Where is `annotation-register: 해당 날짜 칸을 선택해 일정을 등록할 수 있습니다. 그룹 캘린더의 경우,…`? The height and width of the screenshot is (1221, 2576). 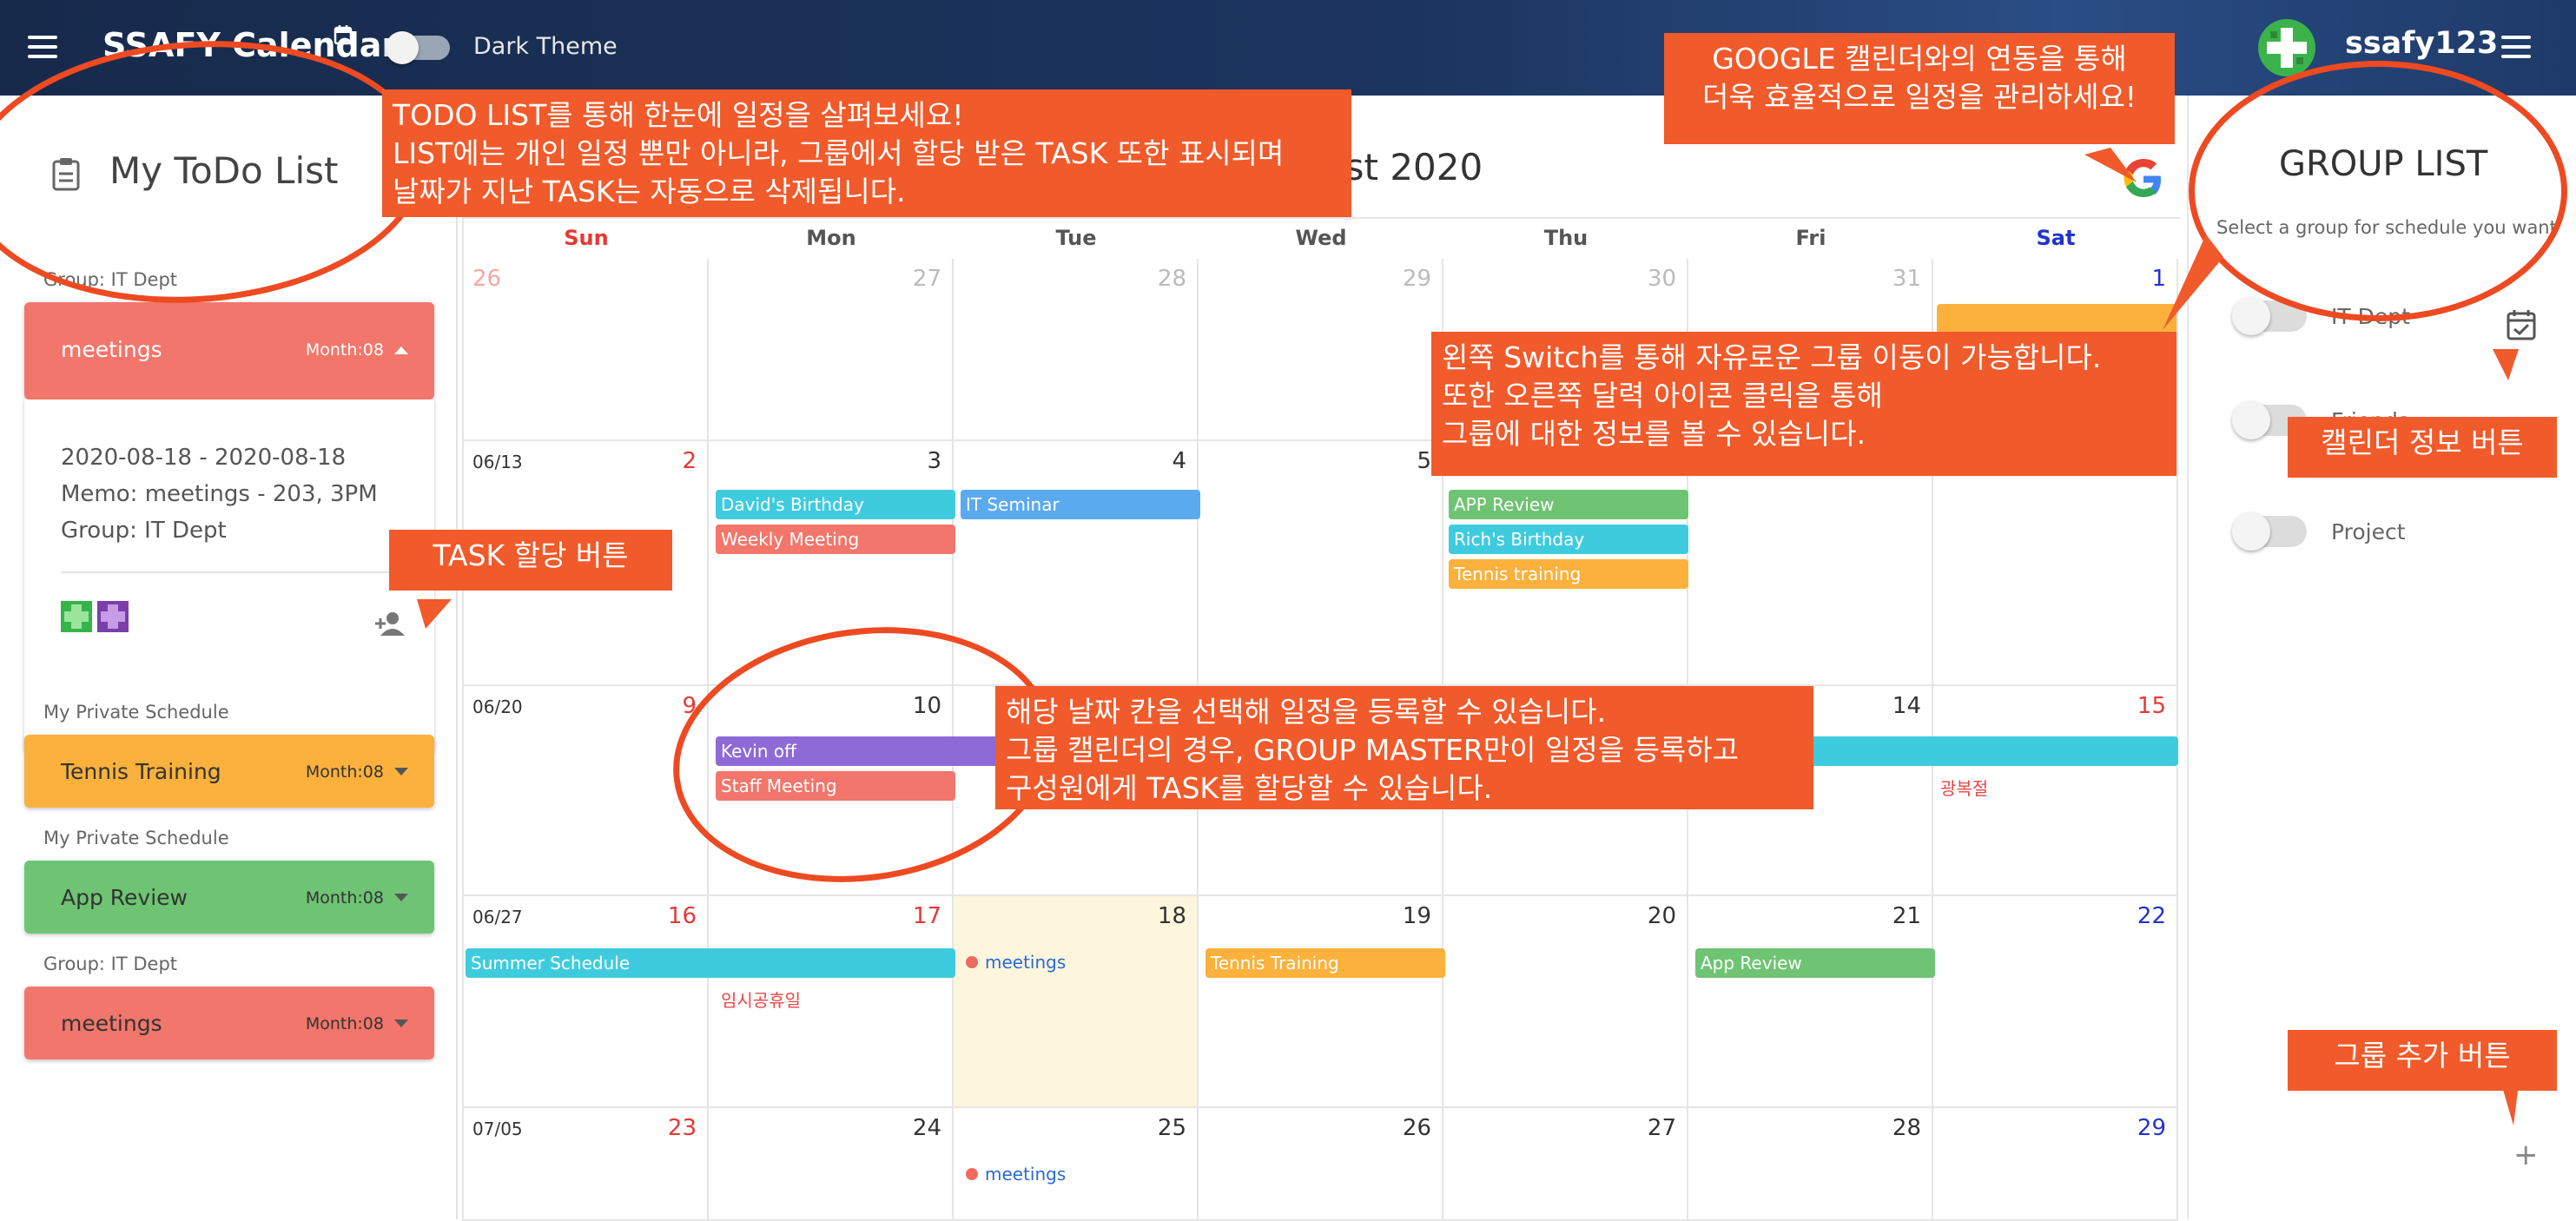 annotation-register: 해당 날짜 칸을 선택해 일정을 등록할 수 있습니다. 그룹 캘린더의 경우,… is located at coordinates (1404, 748).